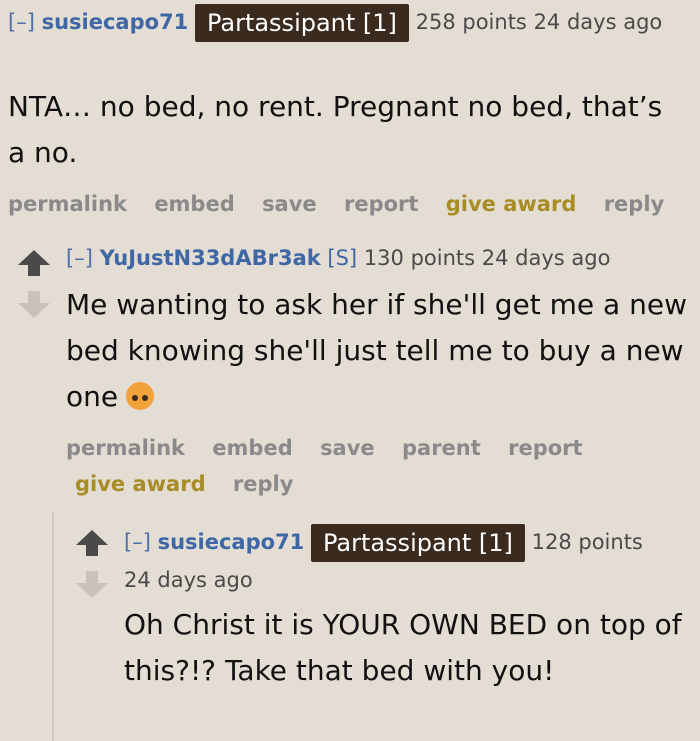  I want to click on thread-line, so click(53, 626).